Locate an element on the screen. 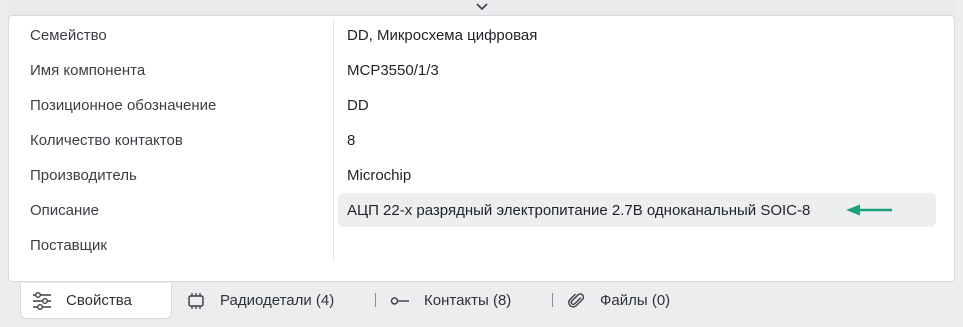 The width and height of the screenshot is (963, 327). chevron-down-icon is located at coordinates (482, 7).